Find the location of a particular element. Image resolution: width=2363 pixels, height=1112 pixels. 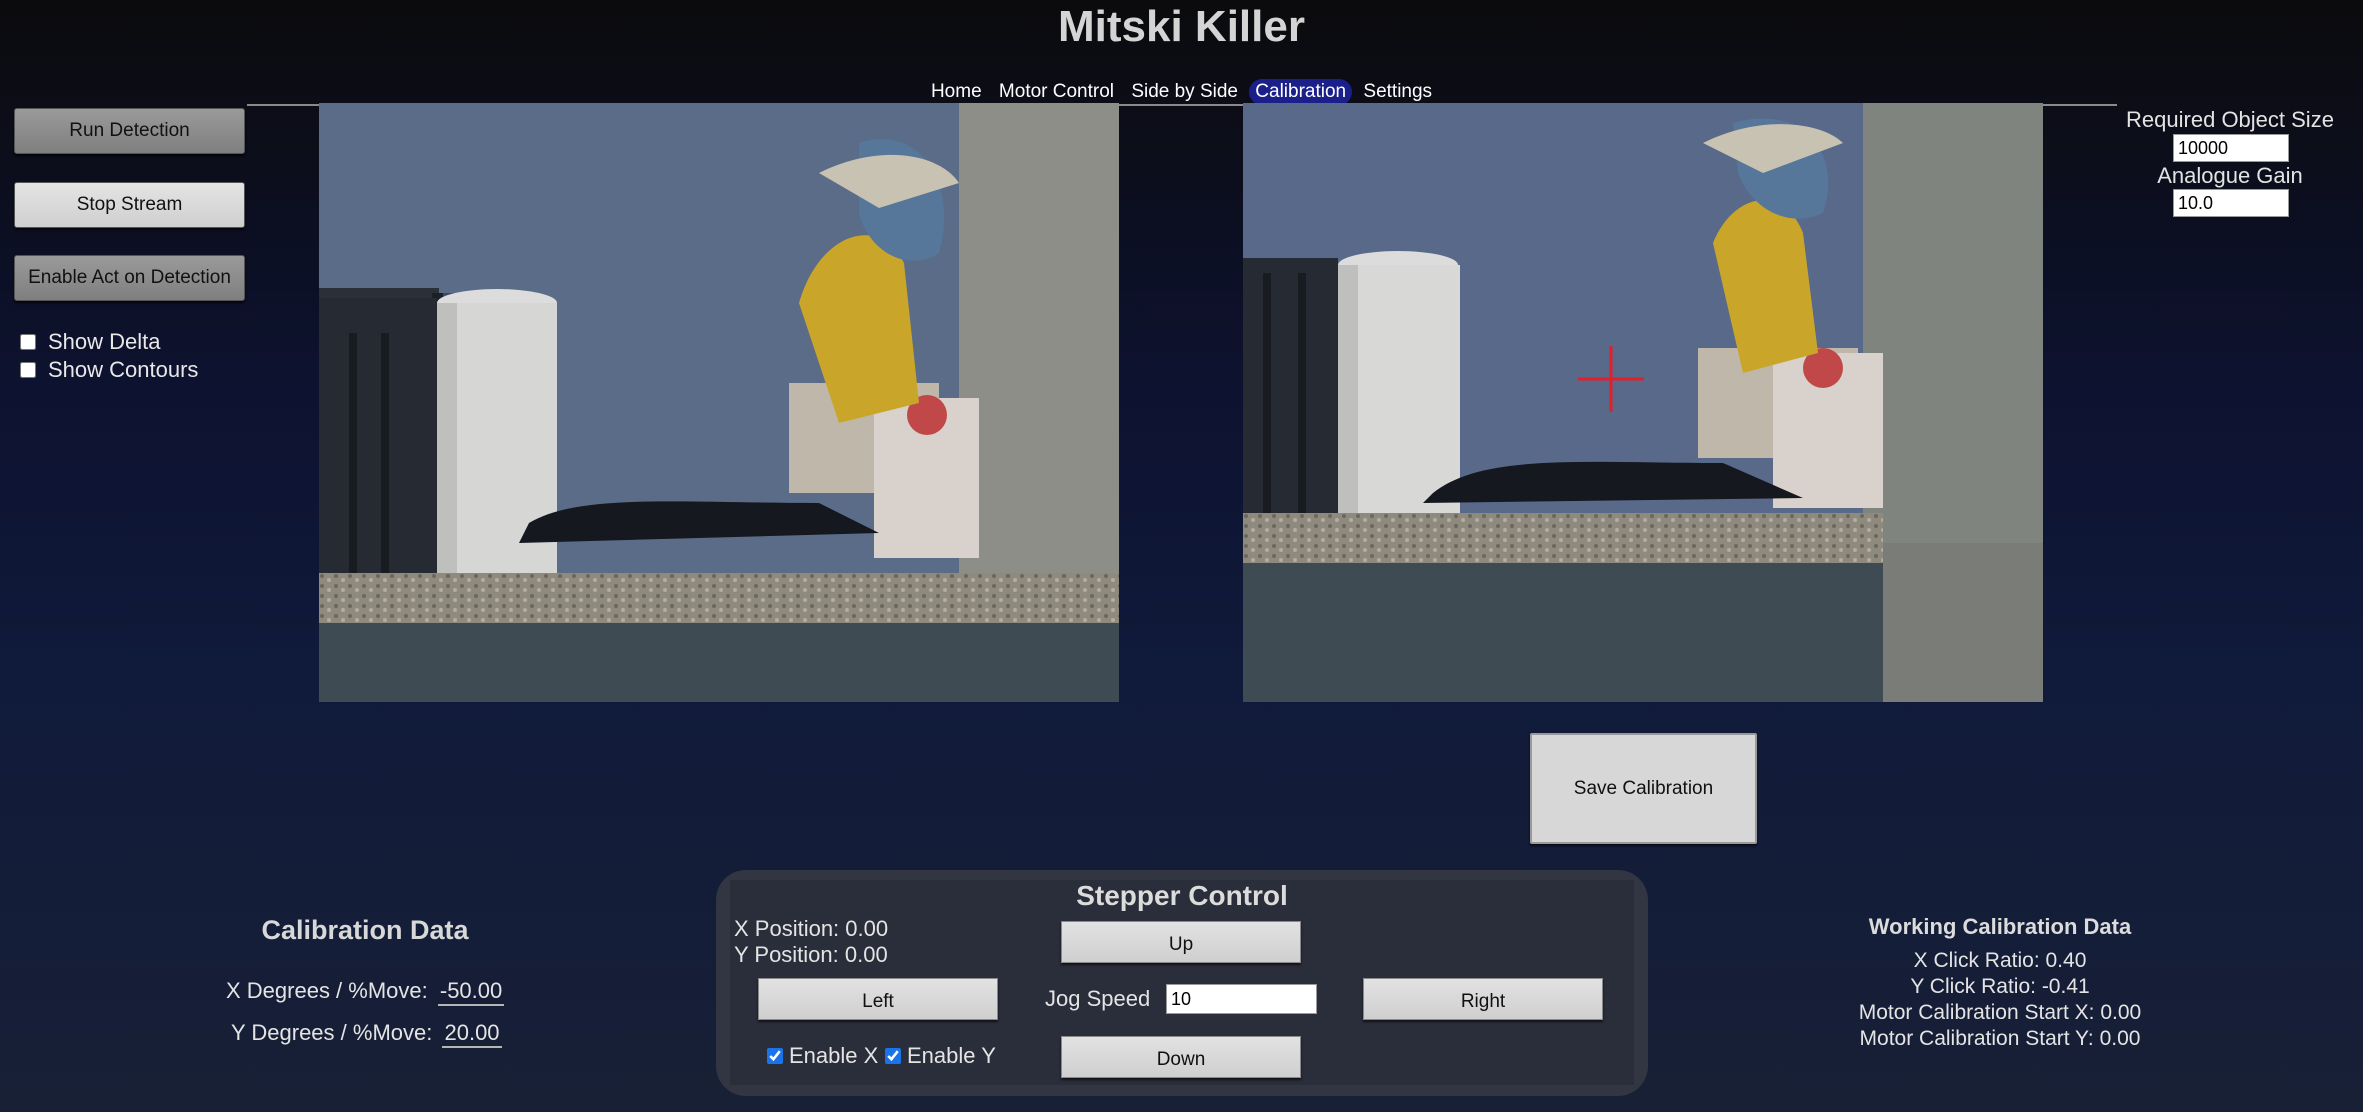

y-click-ratio-value: -0.41 is located at coordinates (2065, 986).